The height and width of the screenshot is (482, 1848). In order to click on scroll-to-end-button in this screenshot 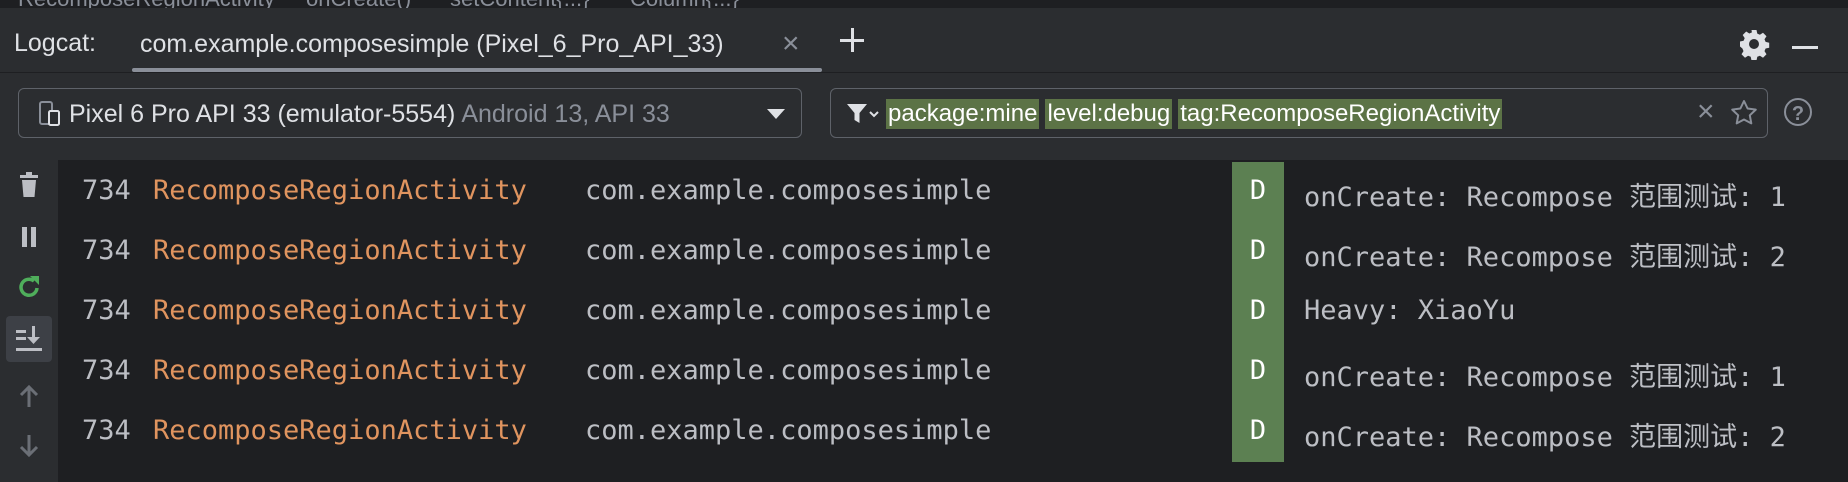, I will do `click(29, 339)`.